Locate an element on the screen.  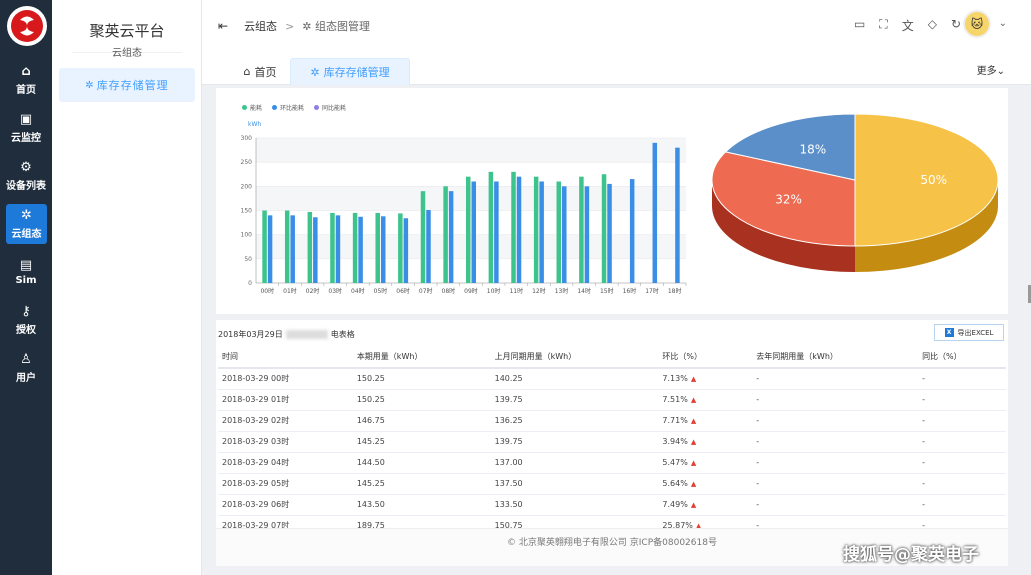
table-cell: 146.75 is located at coordinates (421, 421).